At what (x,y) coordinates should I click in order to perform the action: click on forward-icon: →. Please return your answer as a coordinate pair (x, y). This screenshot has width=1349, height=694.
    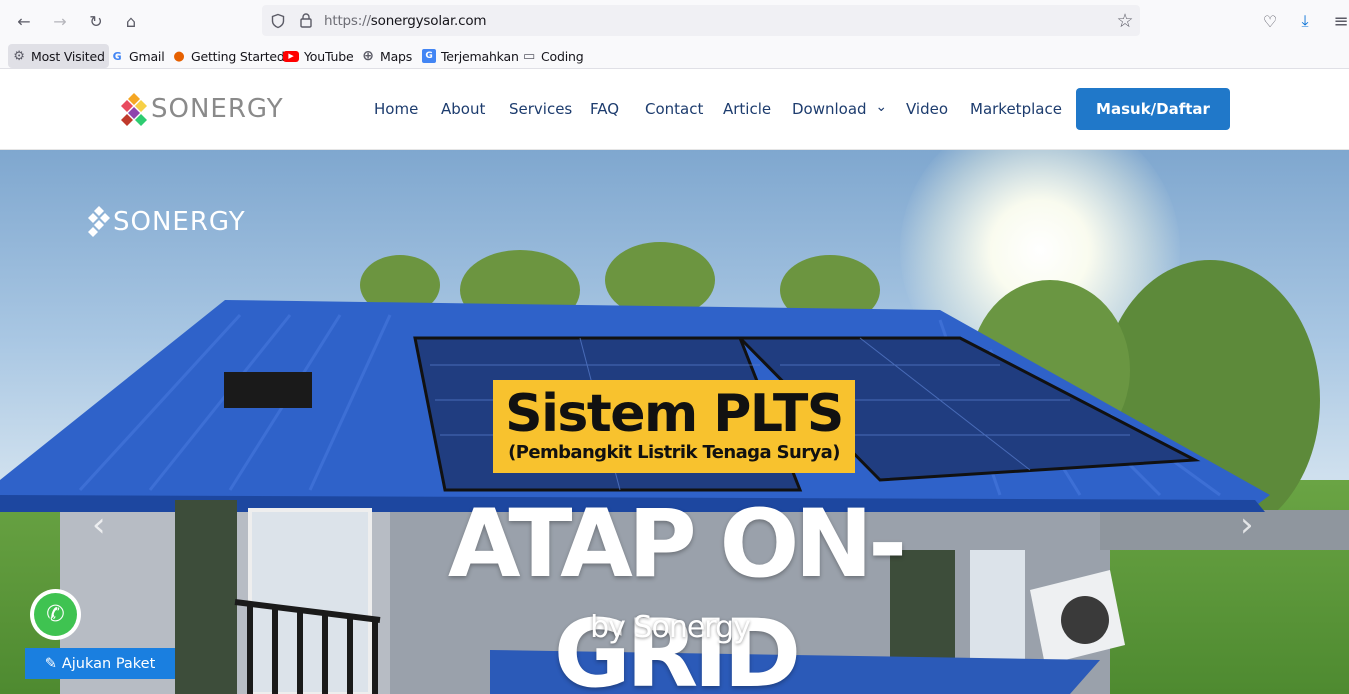
    Looking at the image, I should click on (60, 21).